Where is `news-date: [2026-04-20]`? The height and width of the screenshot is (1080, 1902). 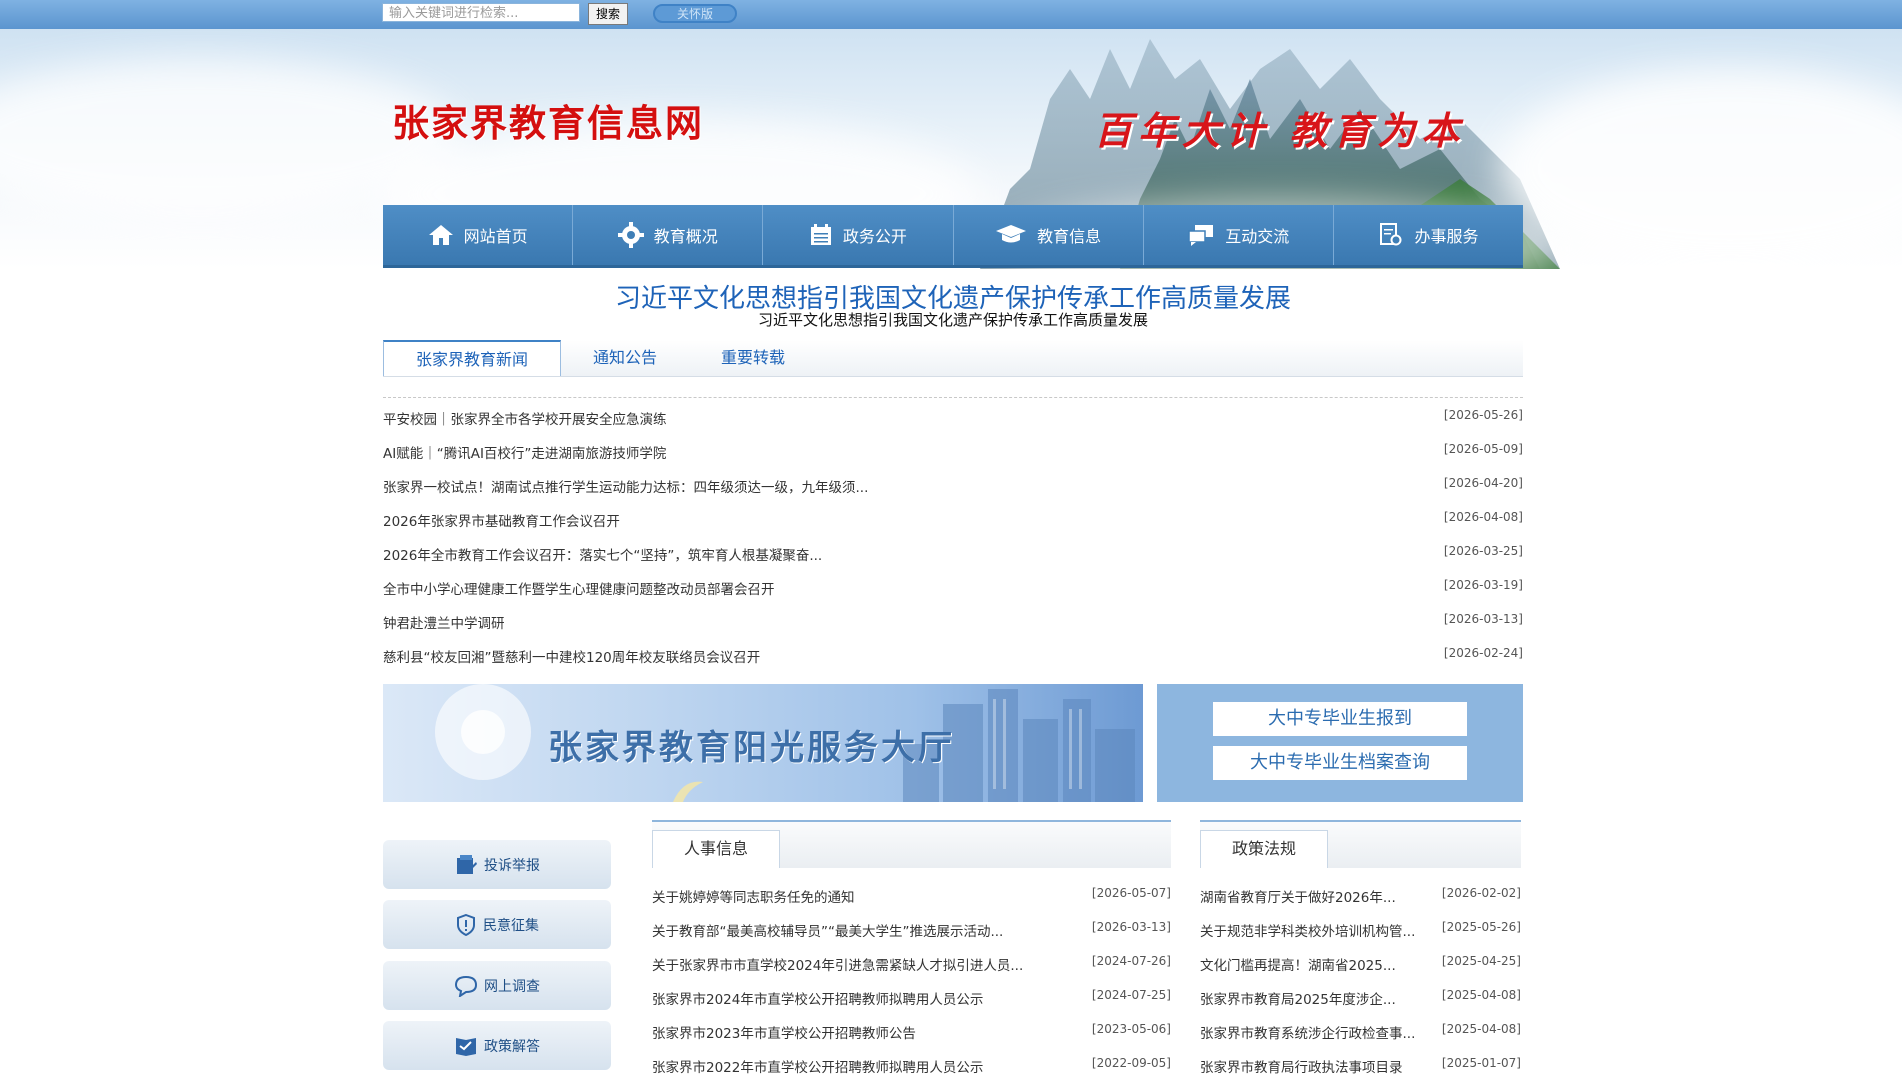
news-date: [2026-04-20] is located at coordinates (1483, 483).